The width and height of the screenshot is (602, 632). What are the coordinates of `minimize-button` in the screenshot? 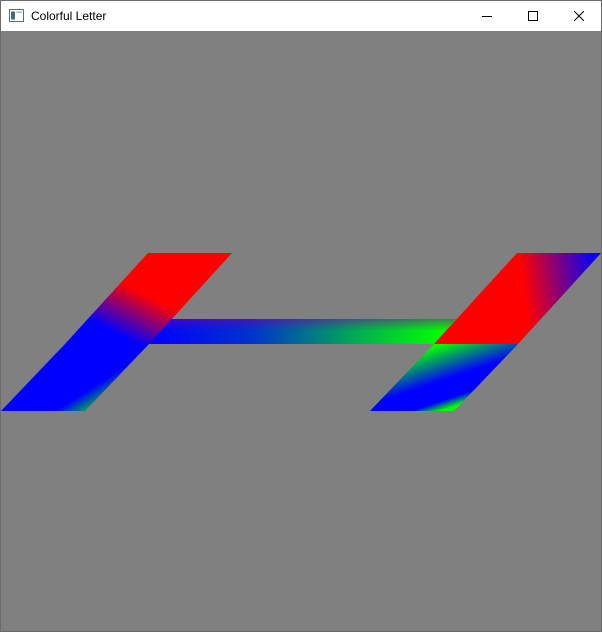 It's located at (487, 16).